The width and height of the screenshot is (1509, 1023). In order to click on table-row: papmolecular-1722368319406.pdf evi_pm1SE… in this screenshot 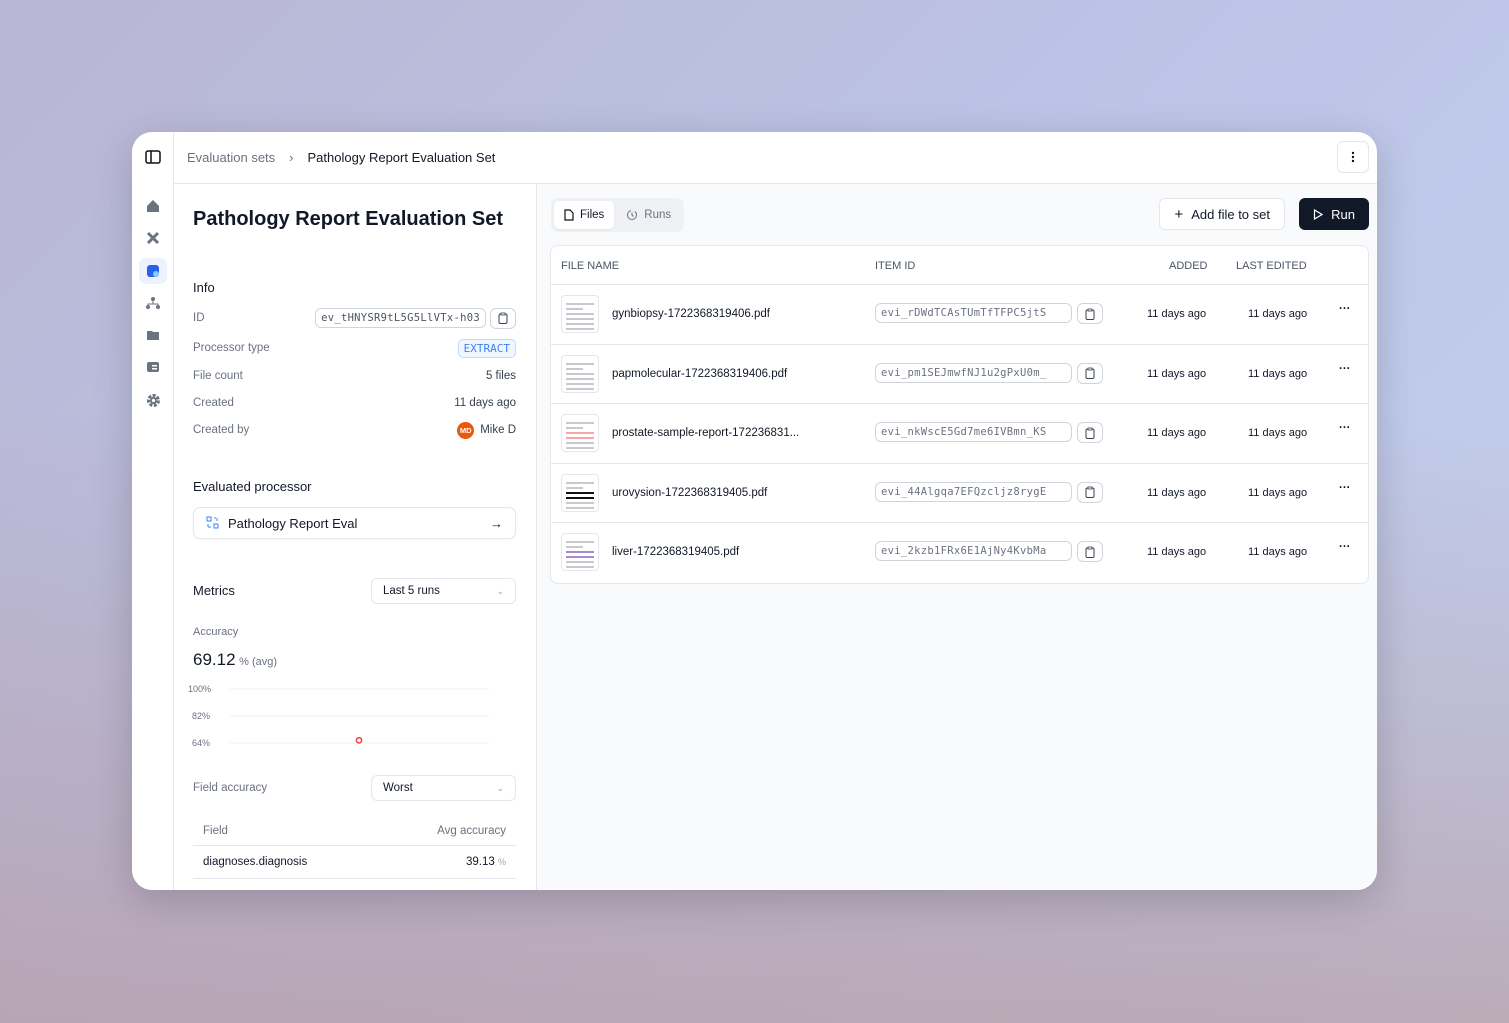, I will do `click(959, 374)`.